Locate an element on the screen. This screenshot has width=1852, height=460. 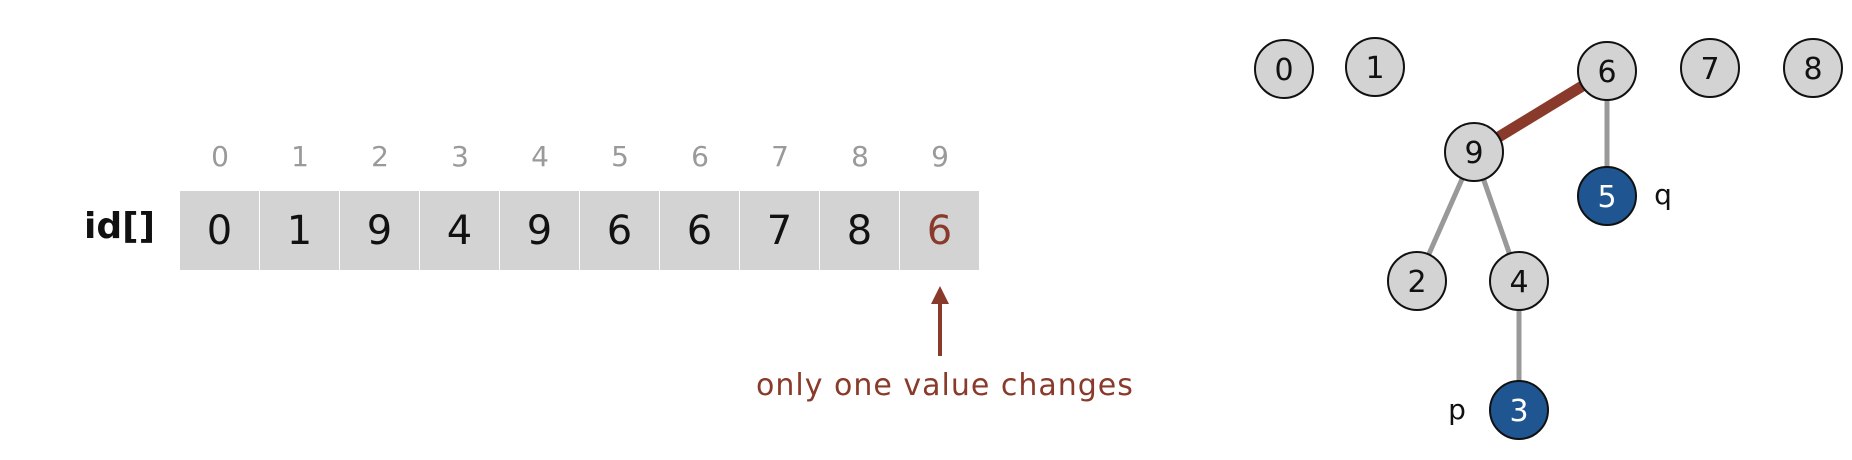
node-9: 9 is located at coordinates (1474, 152).